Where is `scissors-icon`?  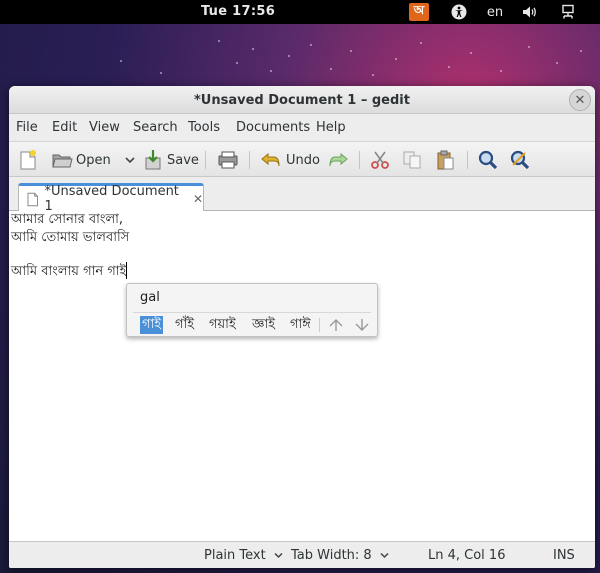 scissors-icon is located at coordinates (380, 160).